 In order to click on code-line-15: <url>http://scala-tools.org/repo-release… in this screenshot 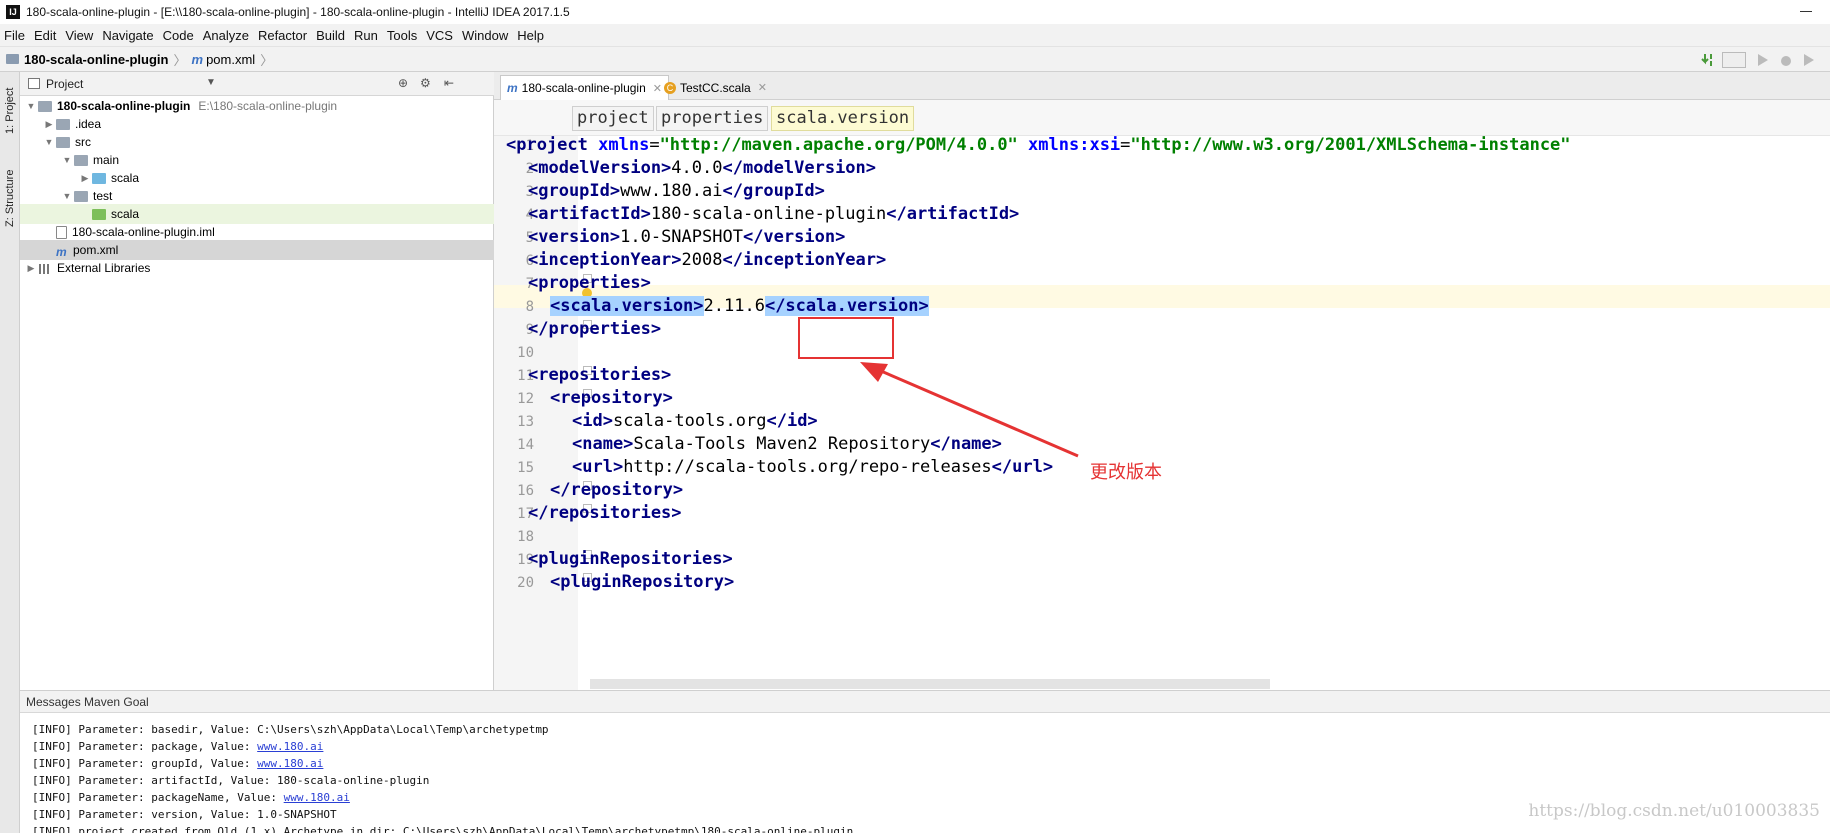, I will do `click(812, 467)`.